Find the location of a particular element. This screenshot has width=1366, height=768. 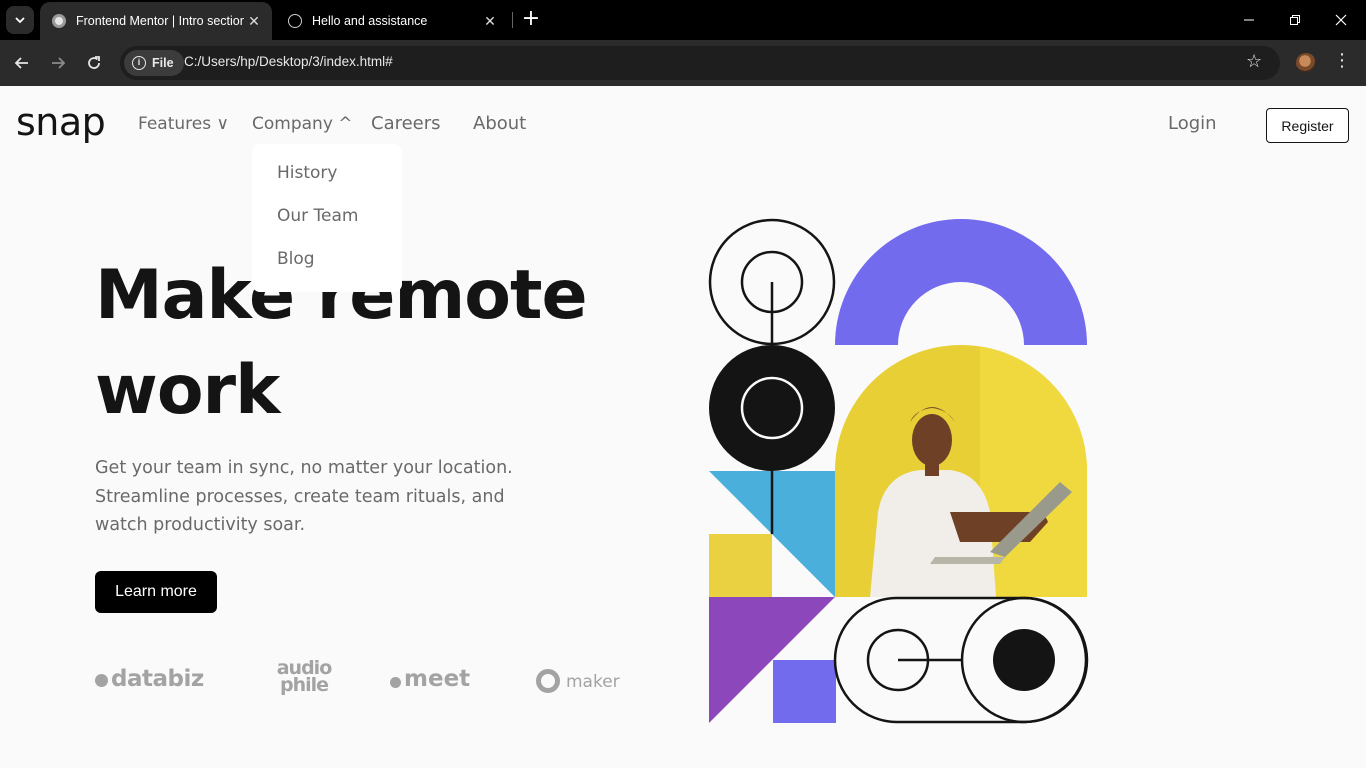

bookmark-star-icon: ☆ is located at coordinates (1254, 61).